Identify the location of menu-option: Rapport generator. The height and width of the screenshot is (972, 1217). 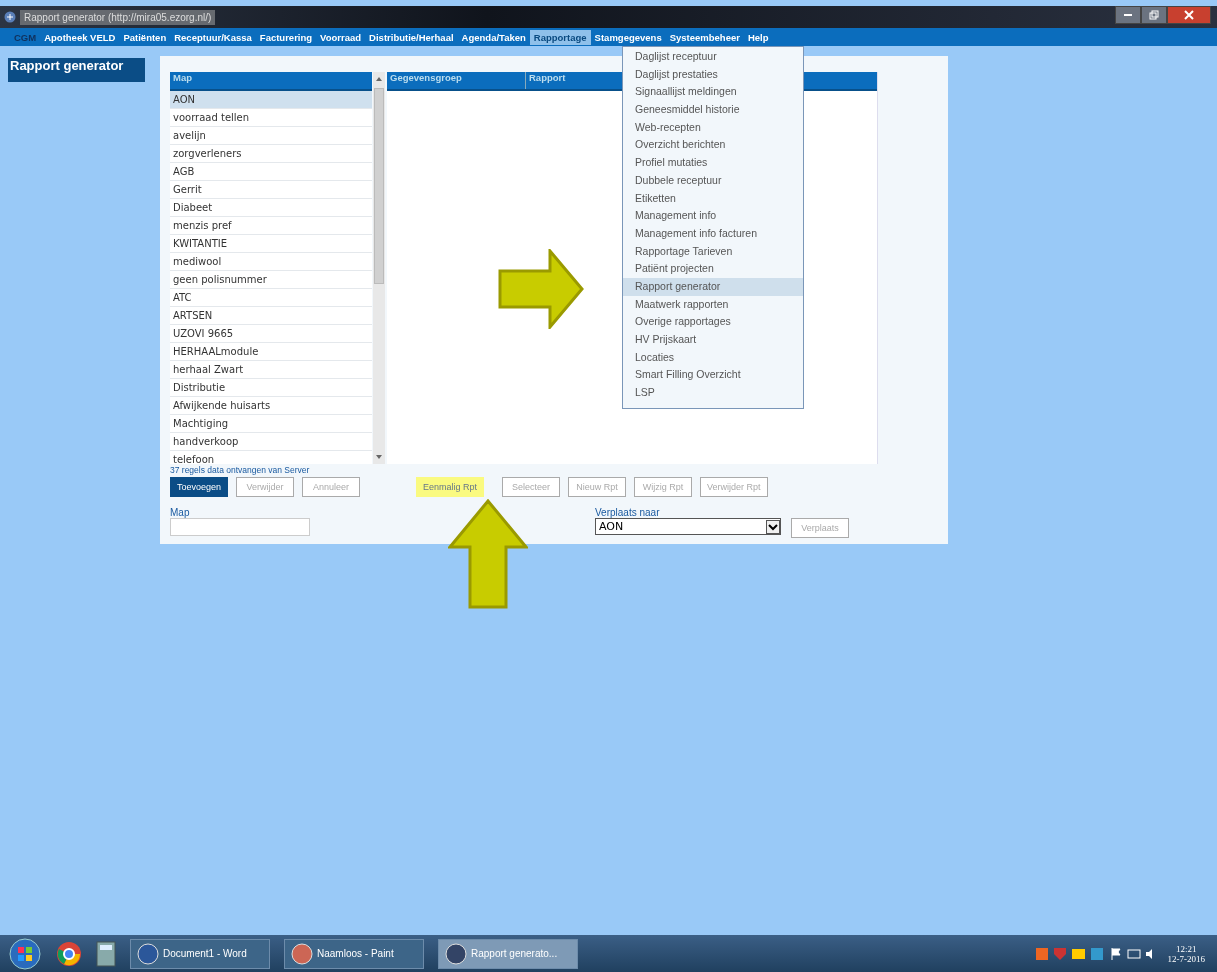
(713, 286).